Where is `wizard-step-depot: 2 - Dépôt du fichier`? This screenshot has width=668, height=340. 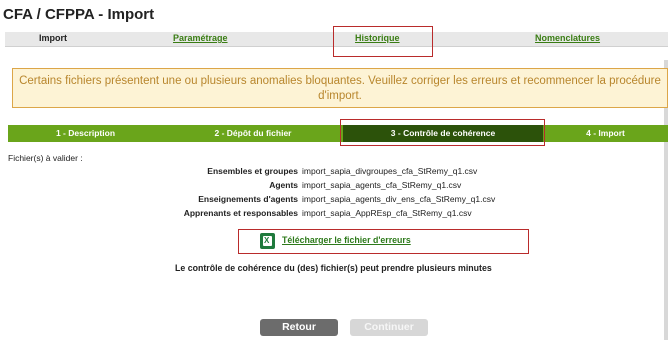 wizard-step-depot: 2 - Dépôt du fichier is located at coordinates (253, 133).